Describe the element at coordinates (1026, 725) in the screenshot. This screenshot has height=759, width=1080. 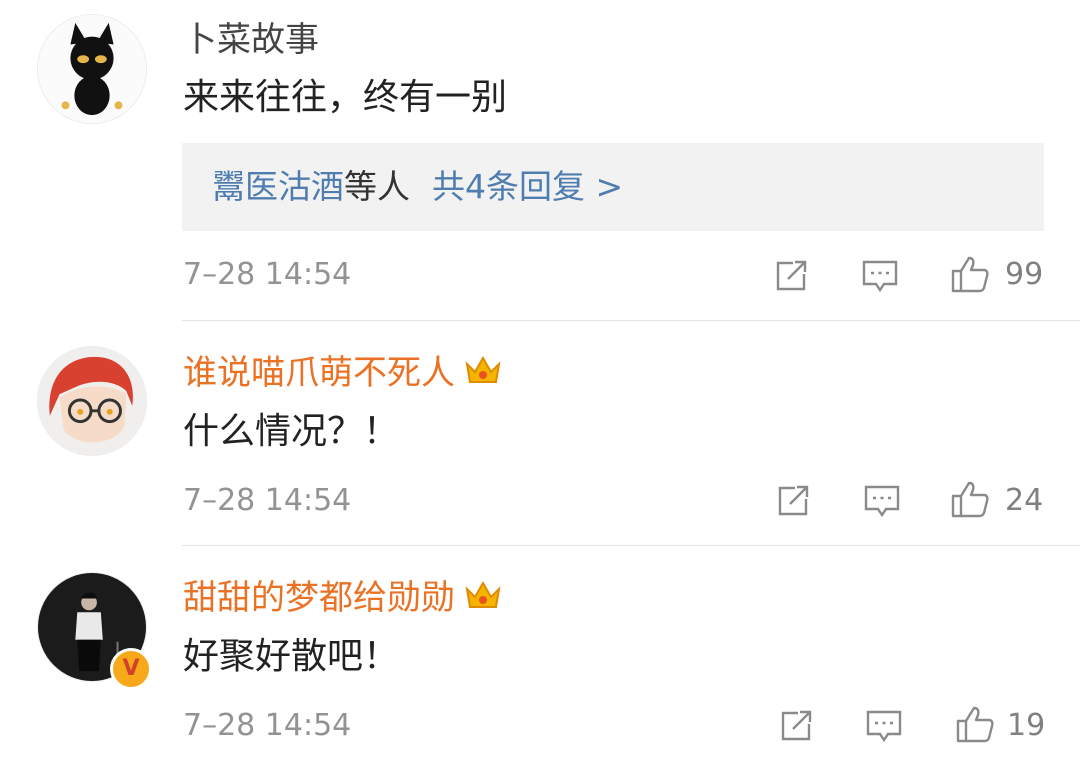
I see `like-count: 19` at that location.